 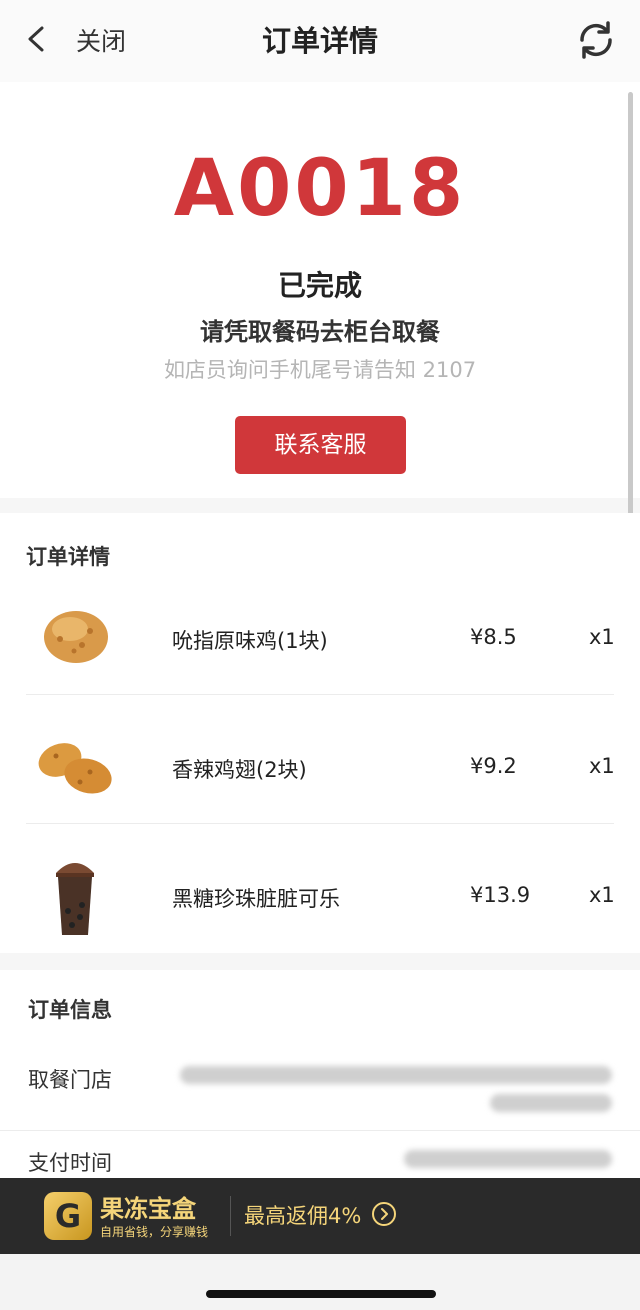 I want to click on order-details-title: 订单详情, so click(x=68, y=557).